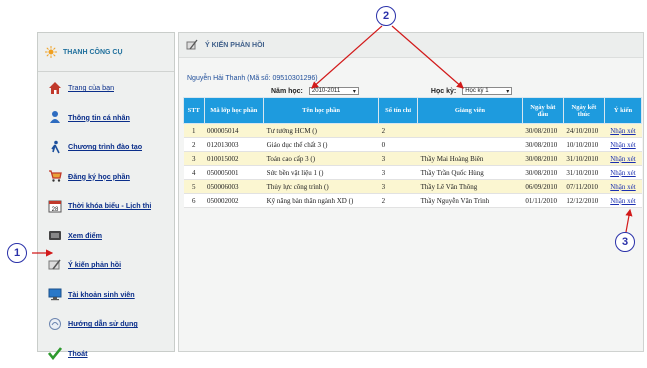  What do you see at coordinates (194, 131) in the screenshot?
I see `table-cell: 1` at bounding box center [194, 131].